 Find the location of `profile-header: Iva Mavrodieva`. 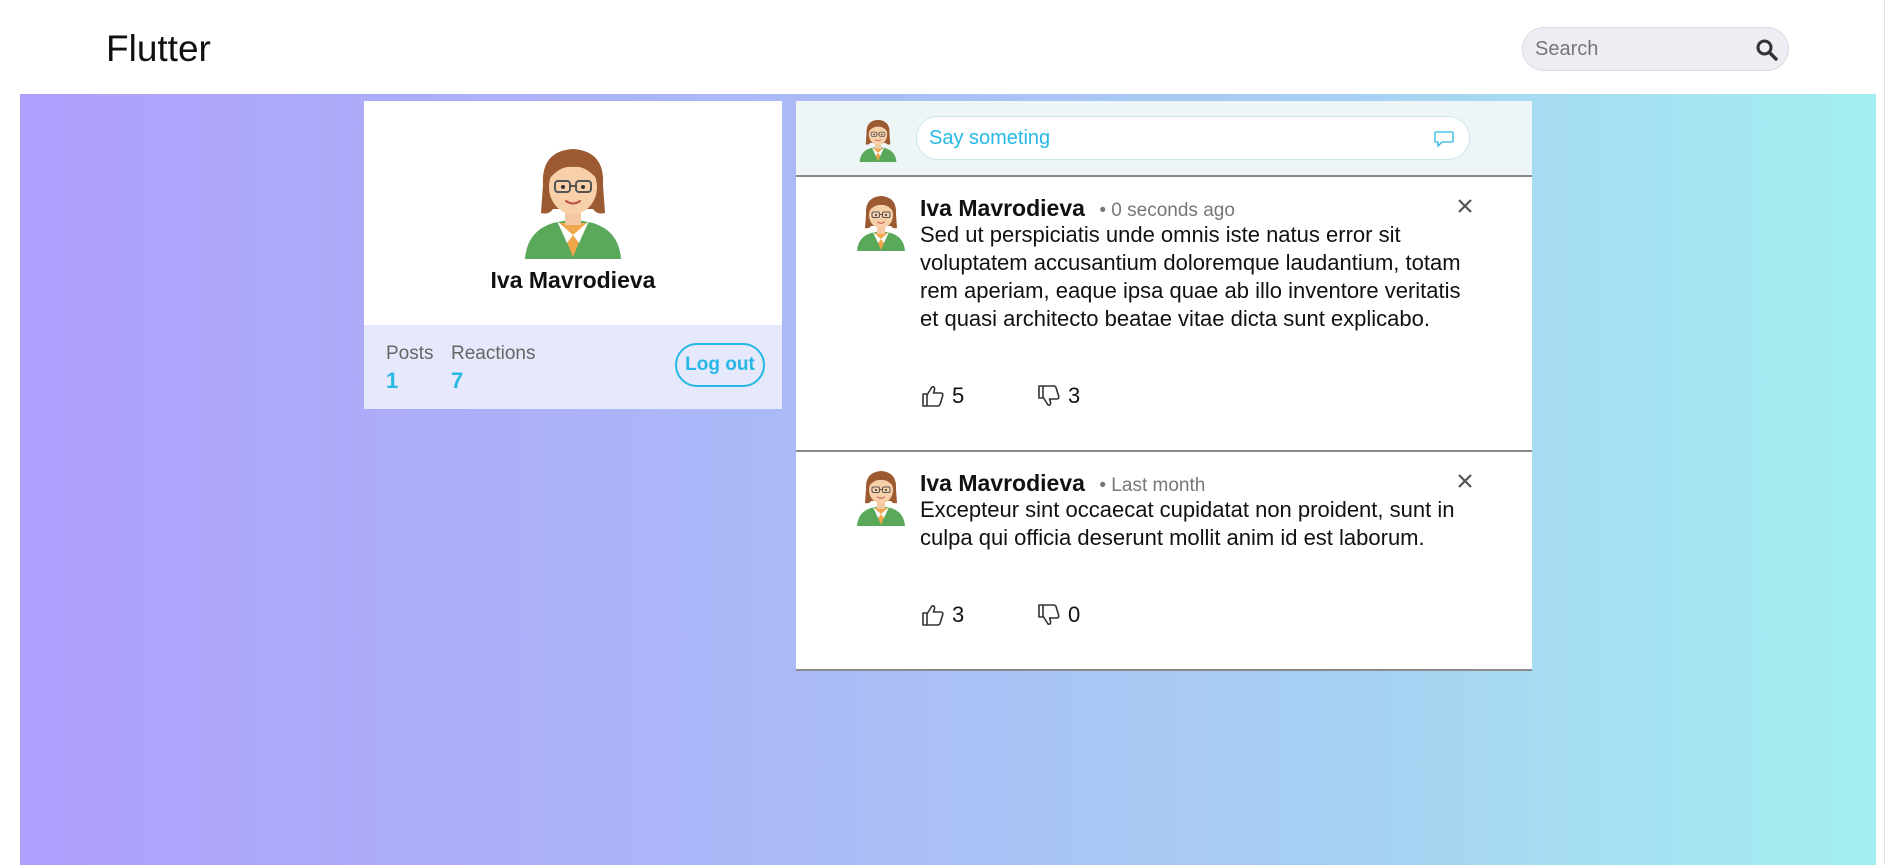

profile-header: Iva Mavrodieva is located at coordinates (573, 213).